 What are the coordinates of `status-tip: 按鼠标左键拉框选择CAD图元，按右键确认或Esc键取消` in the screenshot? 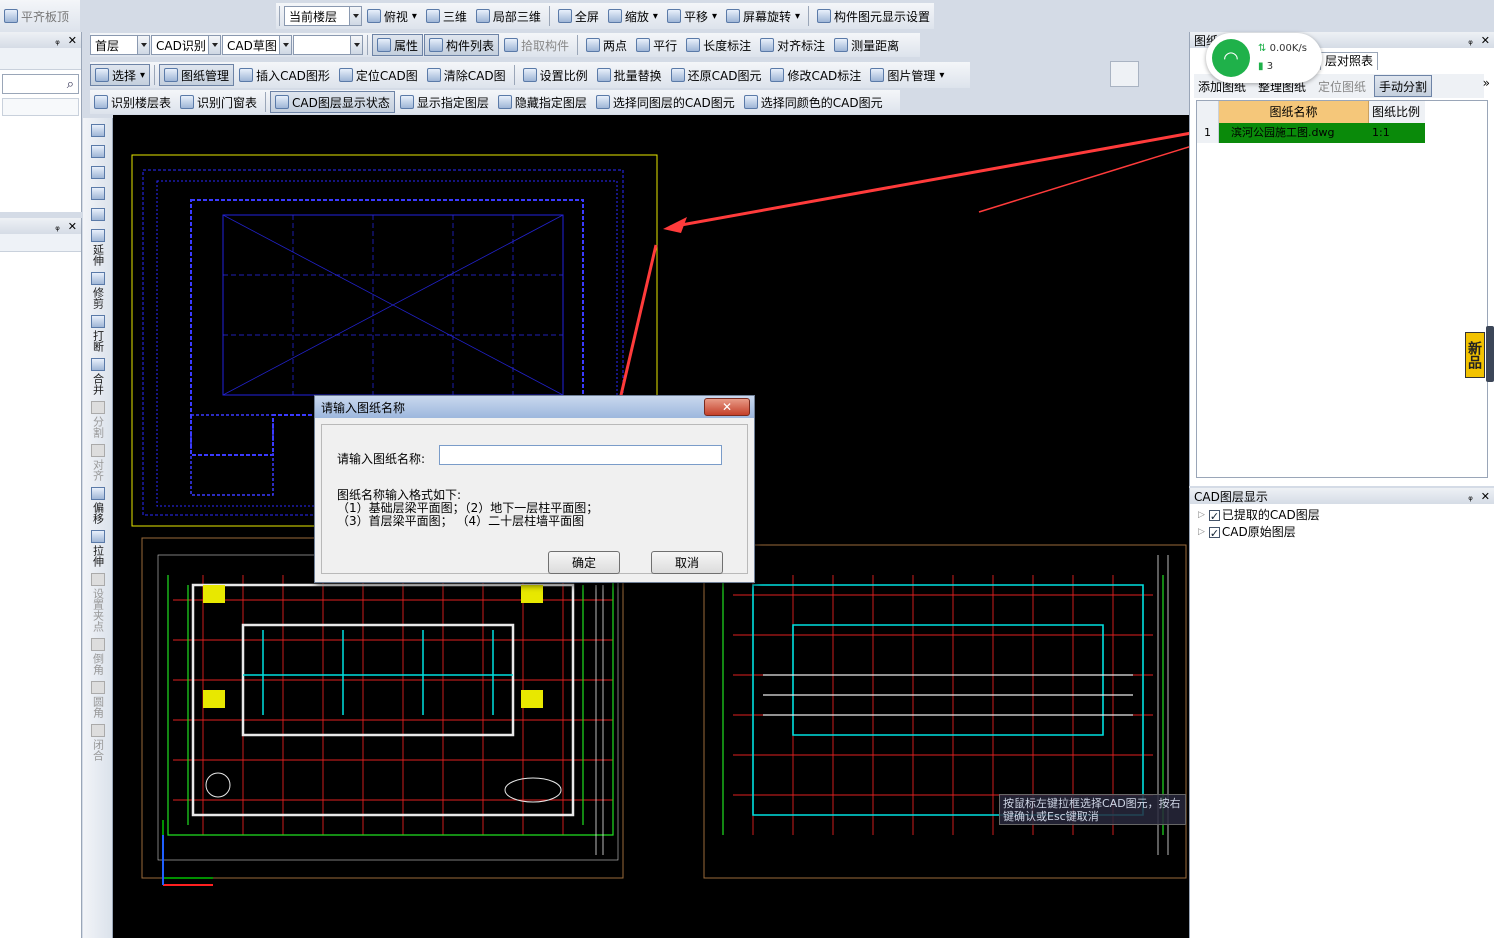 It's located at (1092, 809).